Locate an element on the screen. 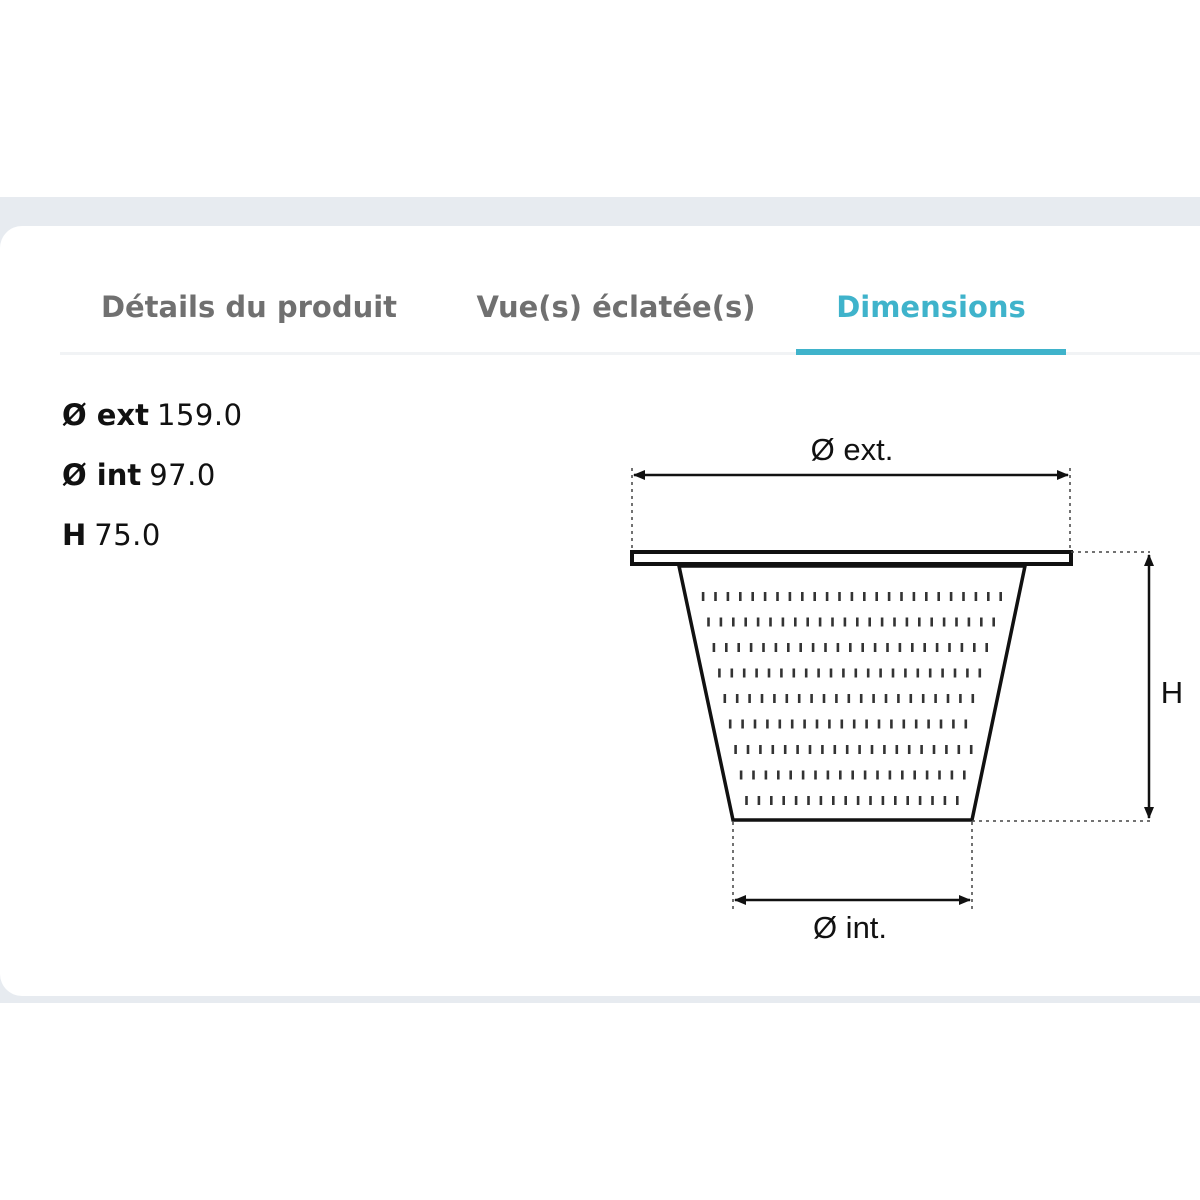 The width and height of the screenshot is (1200, 1200). tab-label: Vue(s) éclatée(s) is located at coordinates (616, 307).